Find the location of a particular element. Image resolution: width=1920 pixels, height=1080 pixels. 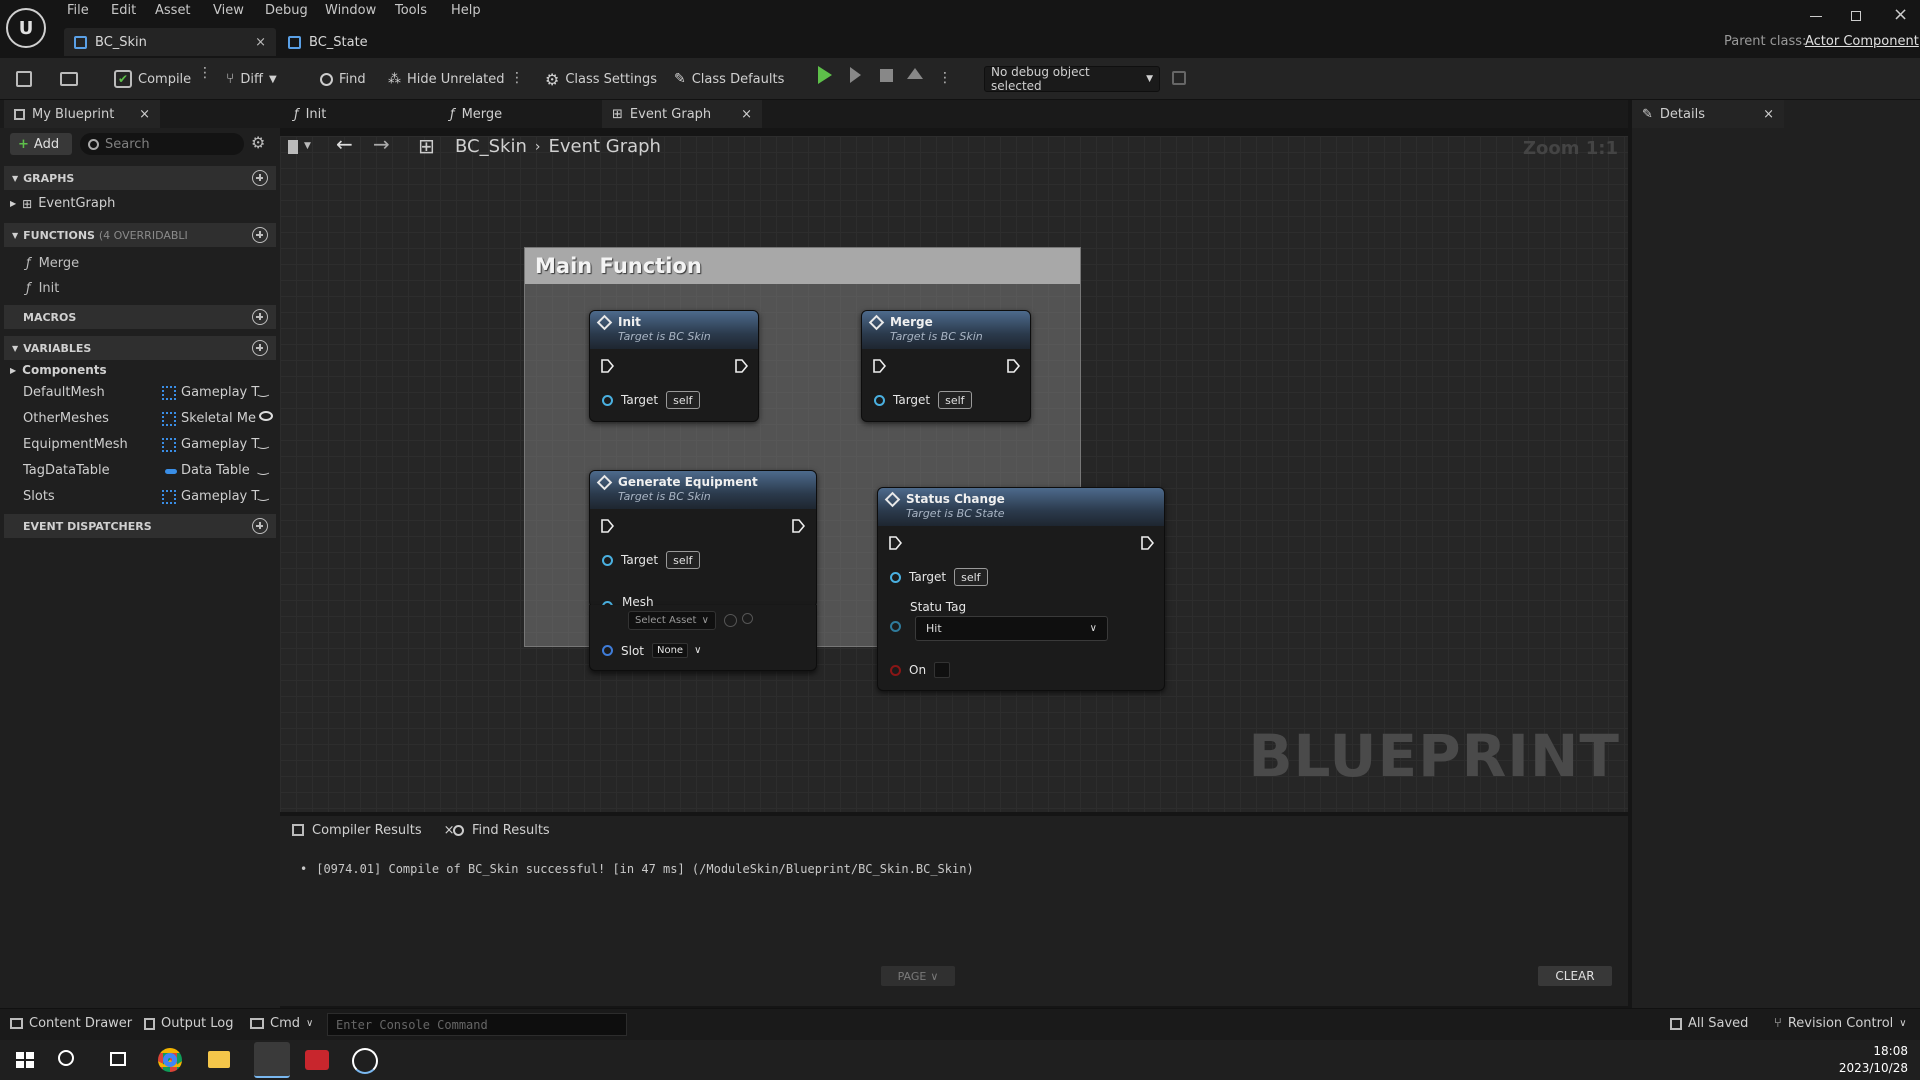

play-options-icon: ⋮ is located at coordinates (945, 78).